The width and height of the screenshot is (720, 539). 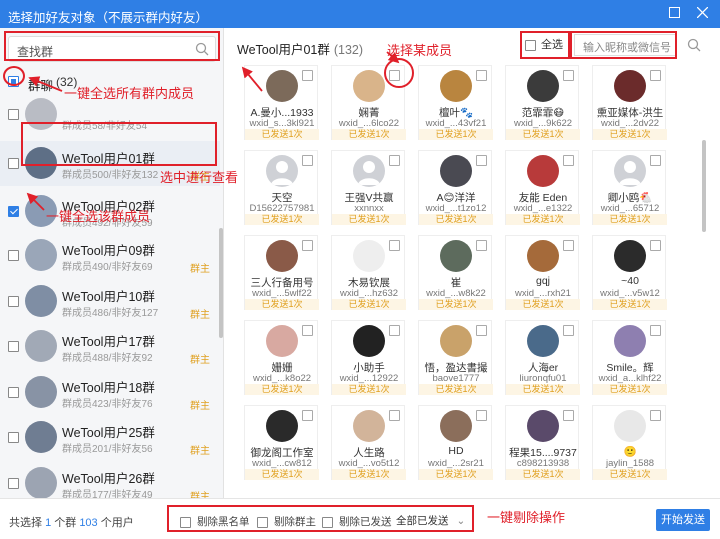 I want to click on member-wxid: wxid_a...klhf22, so click(x=630, y=378).